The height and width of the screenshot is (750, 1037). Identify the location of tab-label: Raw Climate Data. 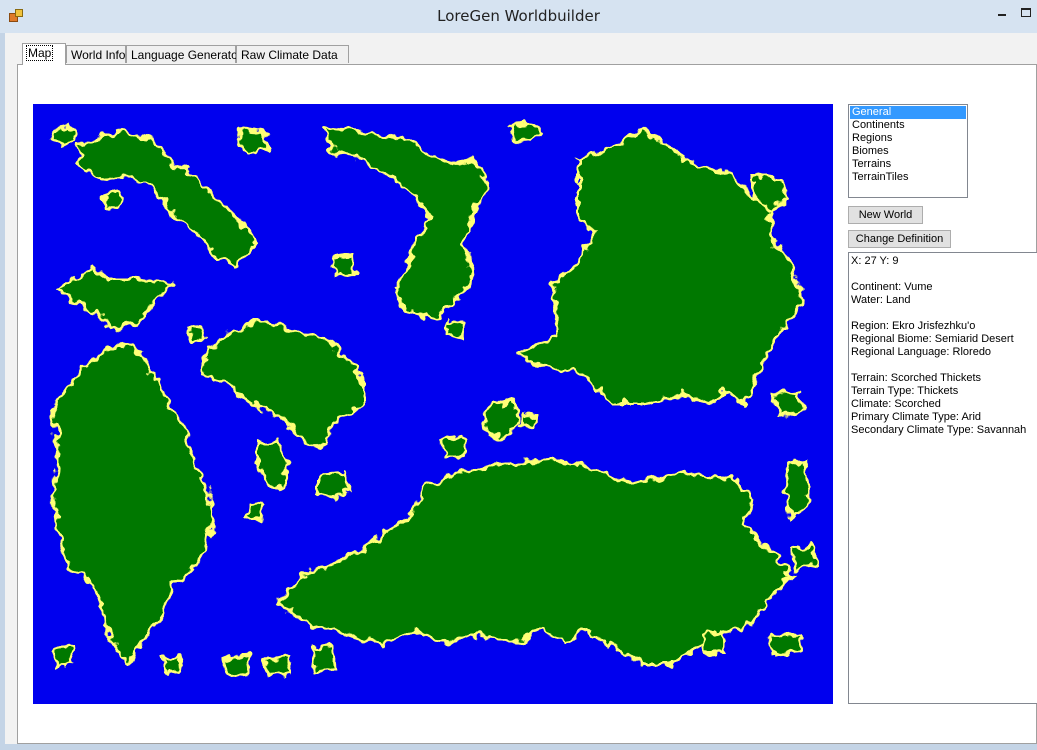
(289, 55).